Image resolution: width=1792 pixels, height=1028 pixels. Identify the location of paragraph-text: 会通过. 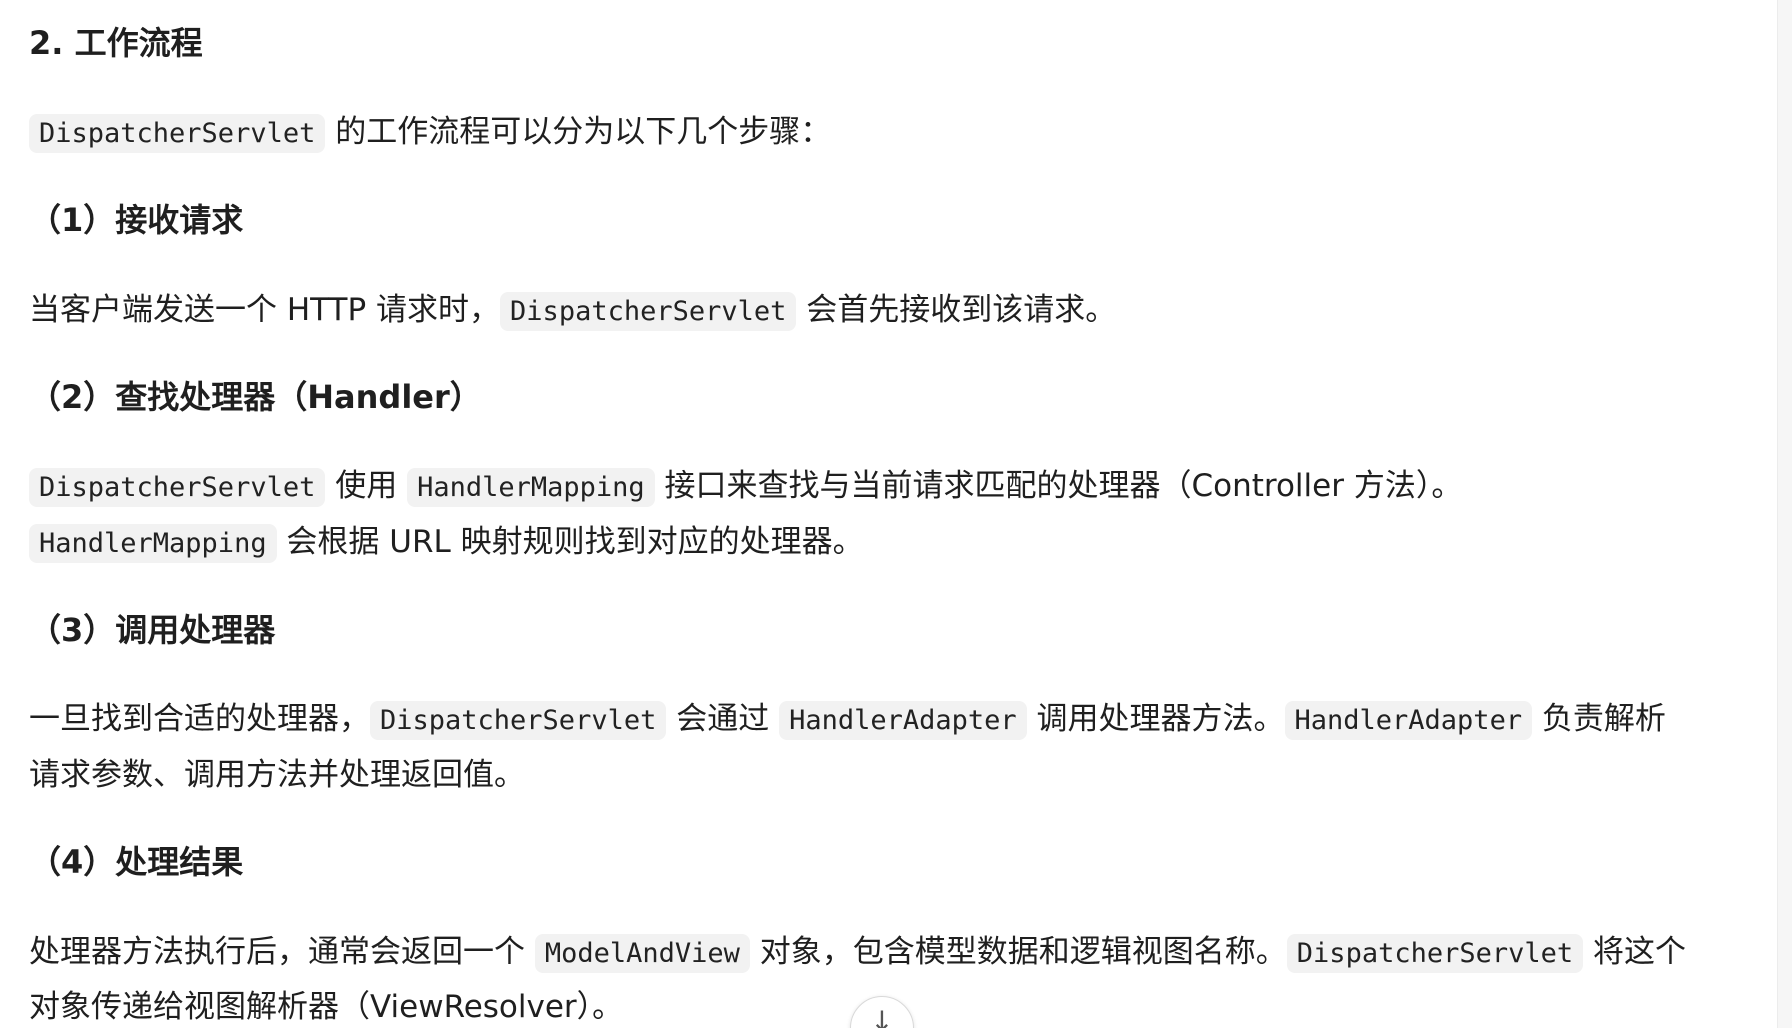
(723, 719).